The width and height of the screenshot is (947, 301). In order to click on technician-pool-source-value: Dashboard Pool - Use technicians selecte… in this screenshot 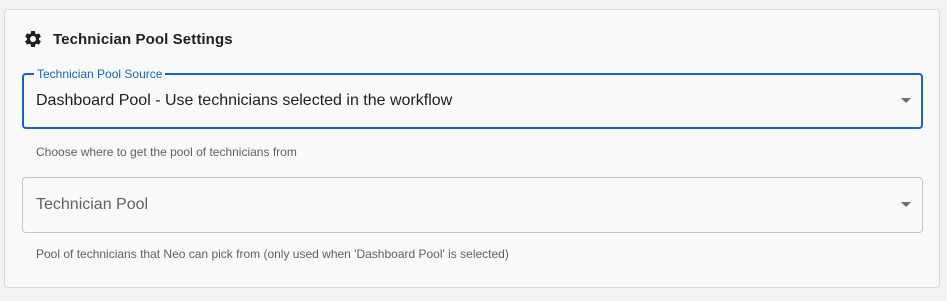, I will do `click(244, 100)`.